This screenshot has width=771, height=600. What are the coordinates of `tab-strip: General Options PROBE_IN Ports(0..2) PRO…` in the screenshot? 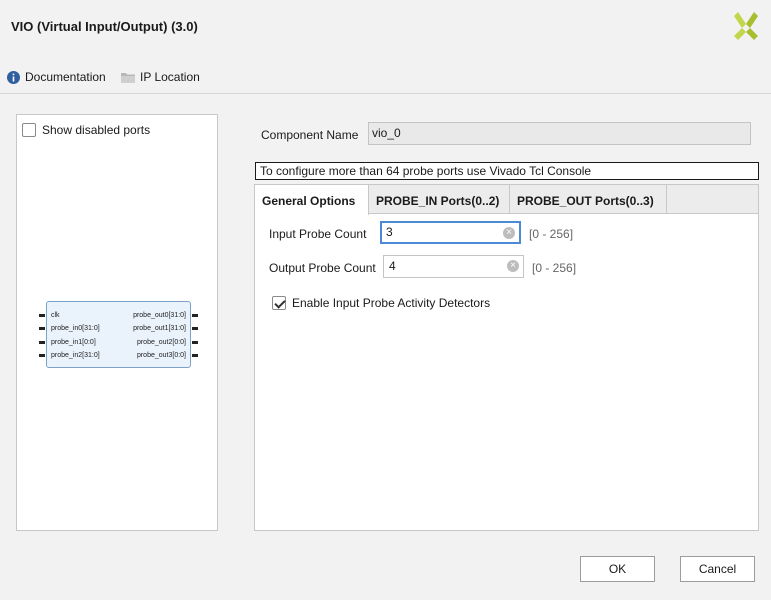 It's located at (506, 200).